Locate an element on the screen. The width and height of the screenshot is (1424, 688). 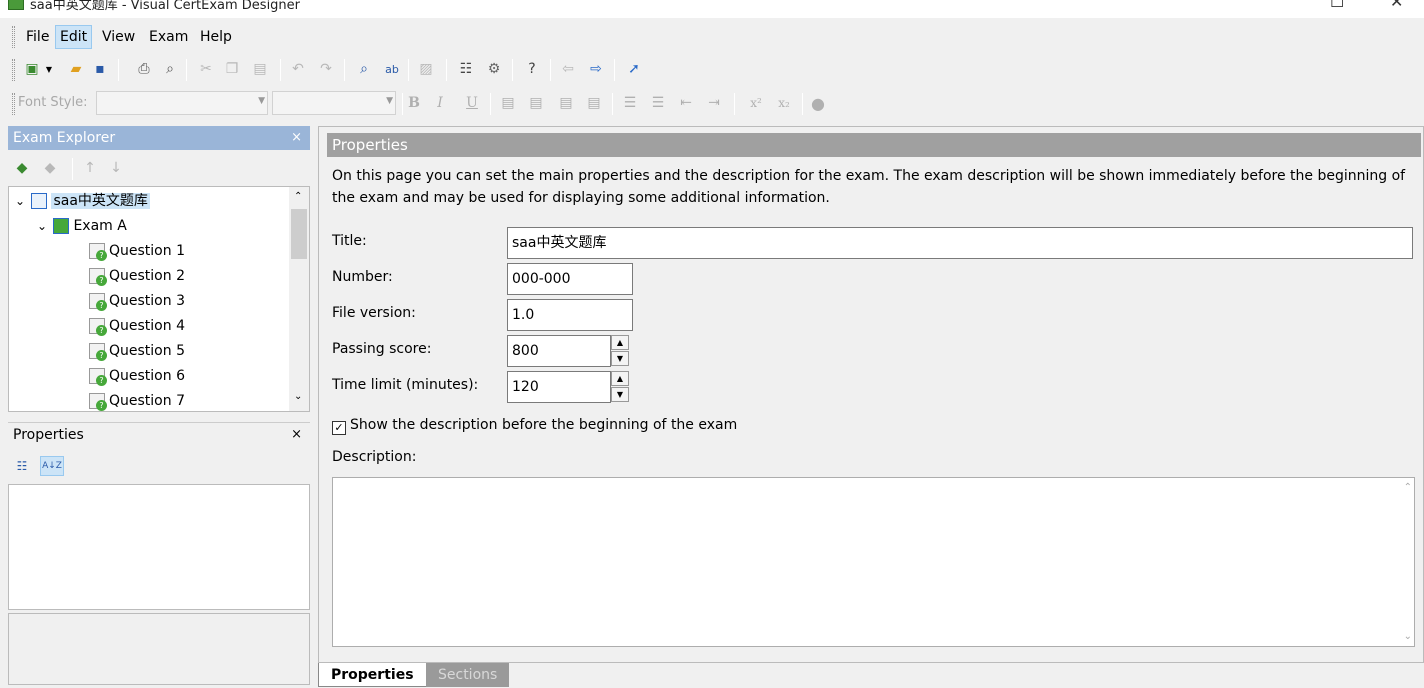
move-down-icon: ↓ is located at coordinates (116, 168).